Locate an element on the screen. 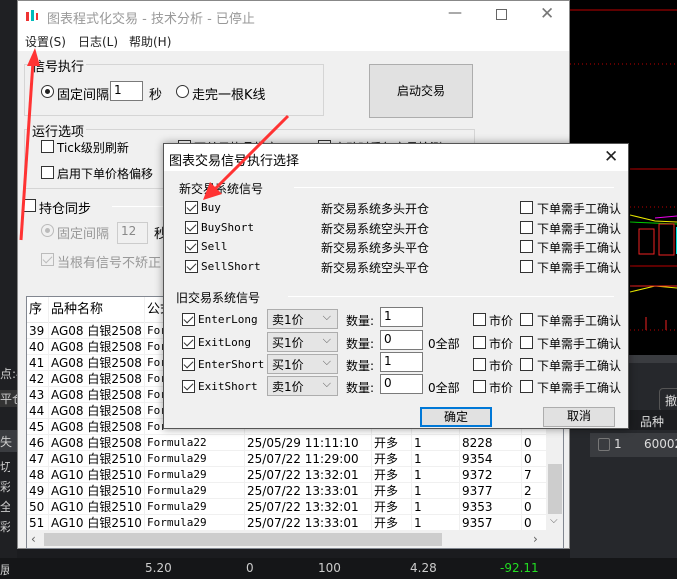 This screenshot has width=677, height=579. scroll-down-arrow: ⌵ is located at coordinates (554, 520).